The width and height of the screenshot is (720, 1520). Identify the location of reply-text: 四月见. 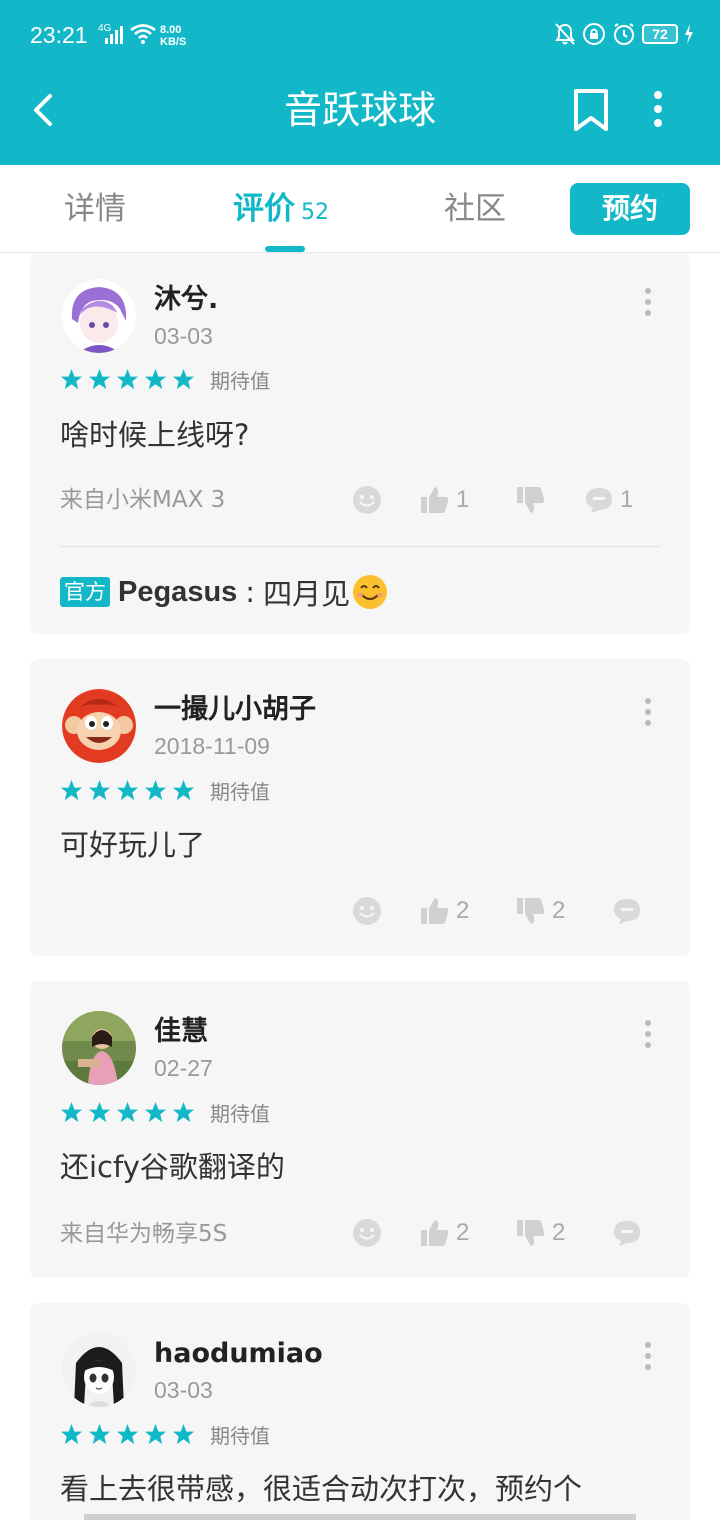
(307, 594).